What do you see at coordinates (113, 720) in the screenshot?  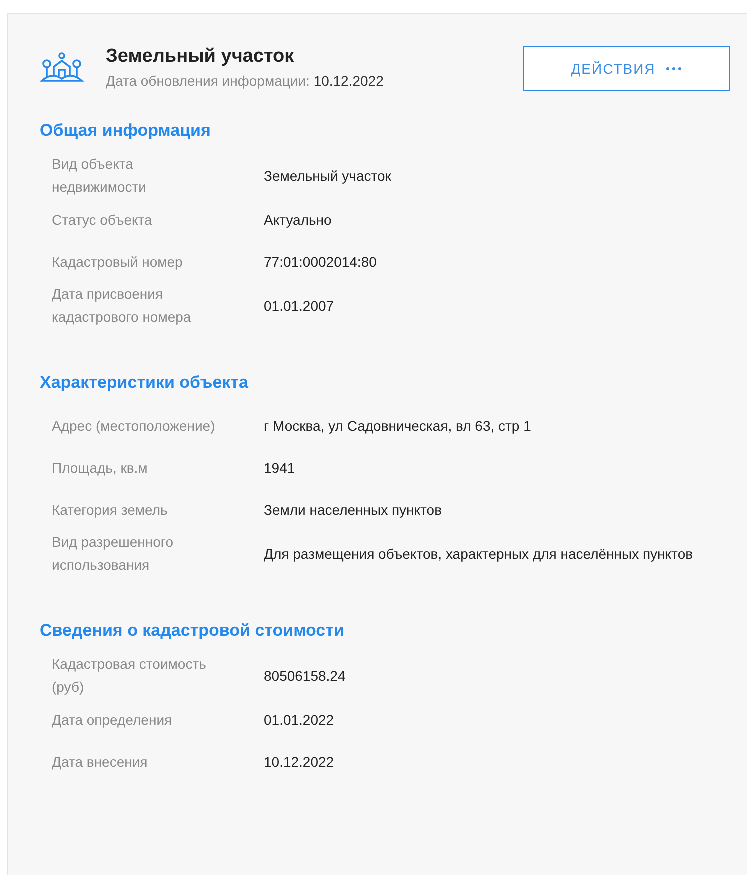 I see `field-label: Дата определения` at bounding box center [113, 720].